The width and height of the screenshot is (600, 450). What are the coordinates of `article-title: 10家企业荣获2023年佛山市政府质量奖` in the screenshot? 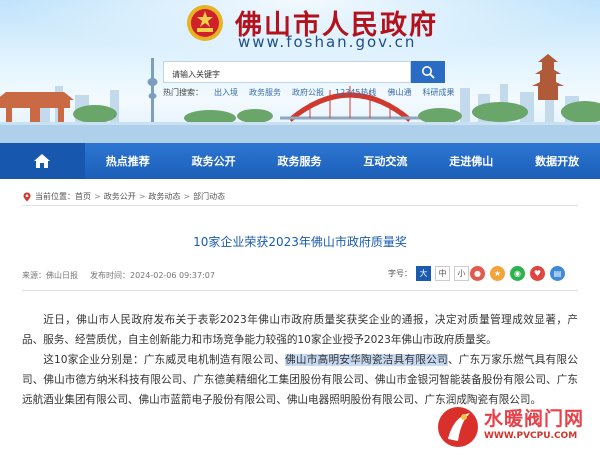 It's located at (300, 242).